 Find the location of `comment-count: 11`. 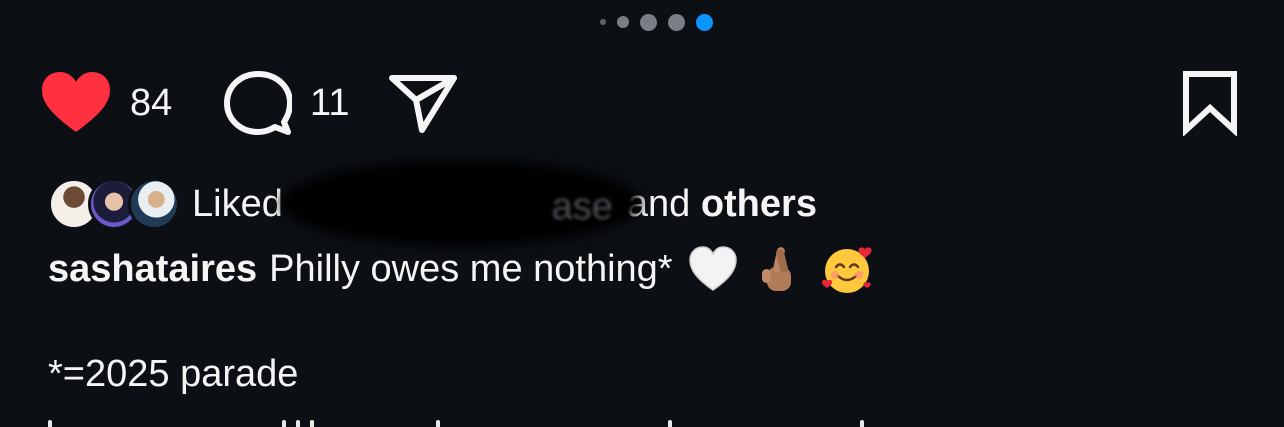

comment-count: 11 is located at coordinates (329, 103).